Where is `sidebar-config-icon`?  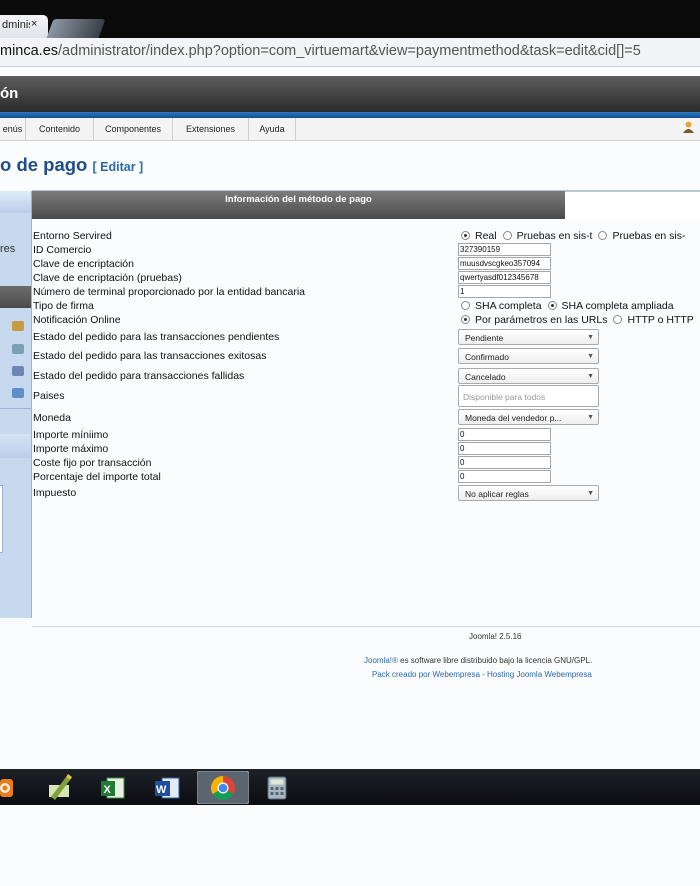
sidebar-config-icon is located at coordinates (18, 349).